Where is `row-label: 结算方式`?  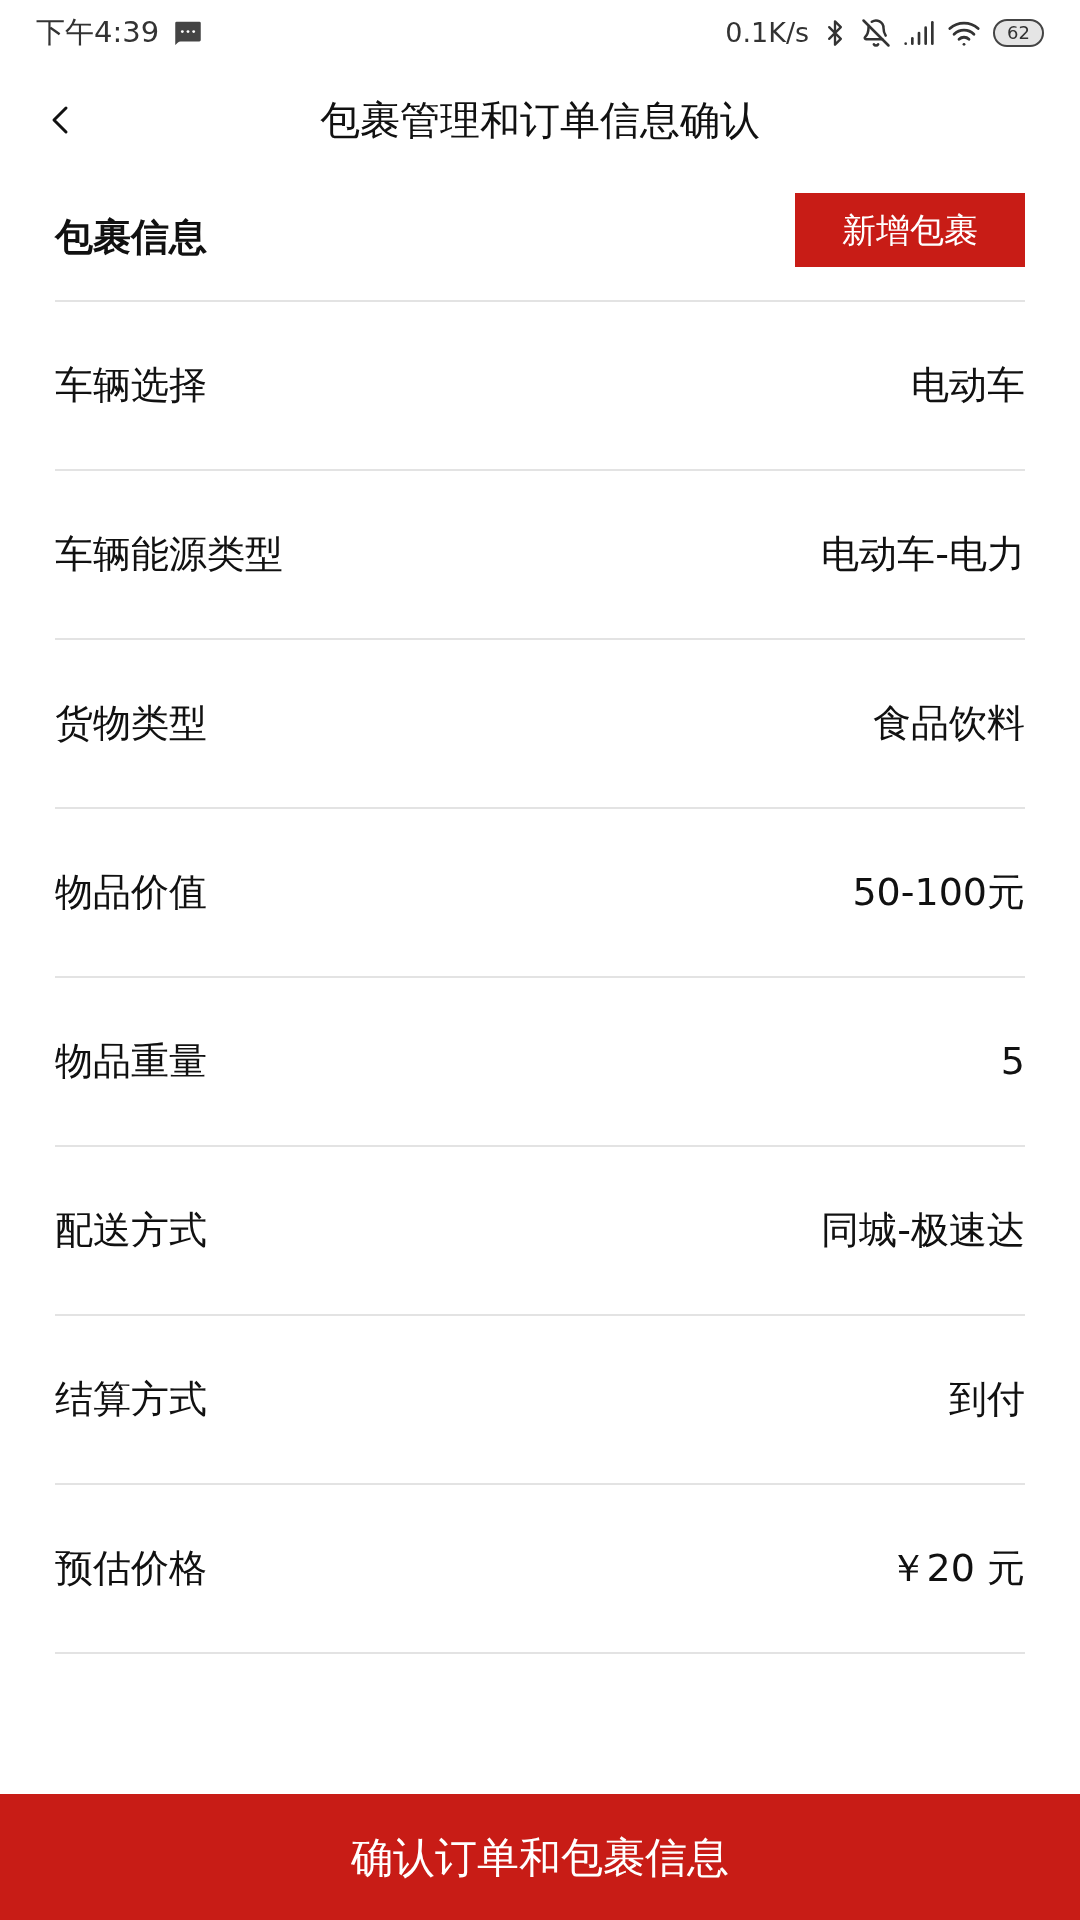
row-label: 结算方式 is located at coordinates (131, 1399).